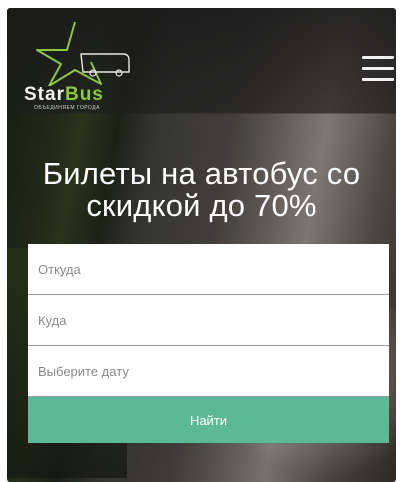 Image resolution: width=403 pixels, height=482 pixels. What do you see at coordinates (201, 189) in the screenshot?
I see `hero-title: Билеты на автобус со скидкой до 70%` at bounding box center [201, 189].